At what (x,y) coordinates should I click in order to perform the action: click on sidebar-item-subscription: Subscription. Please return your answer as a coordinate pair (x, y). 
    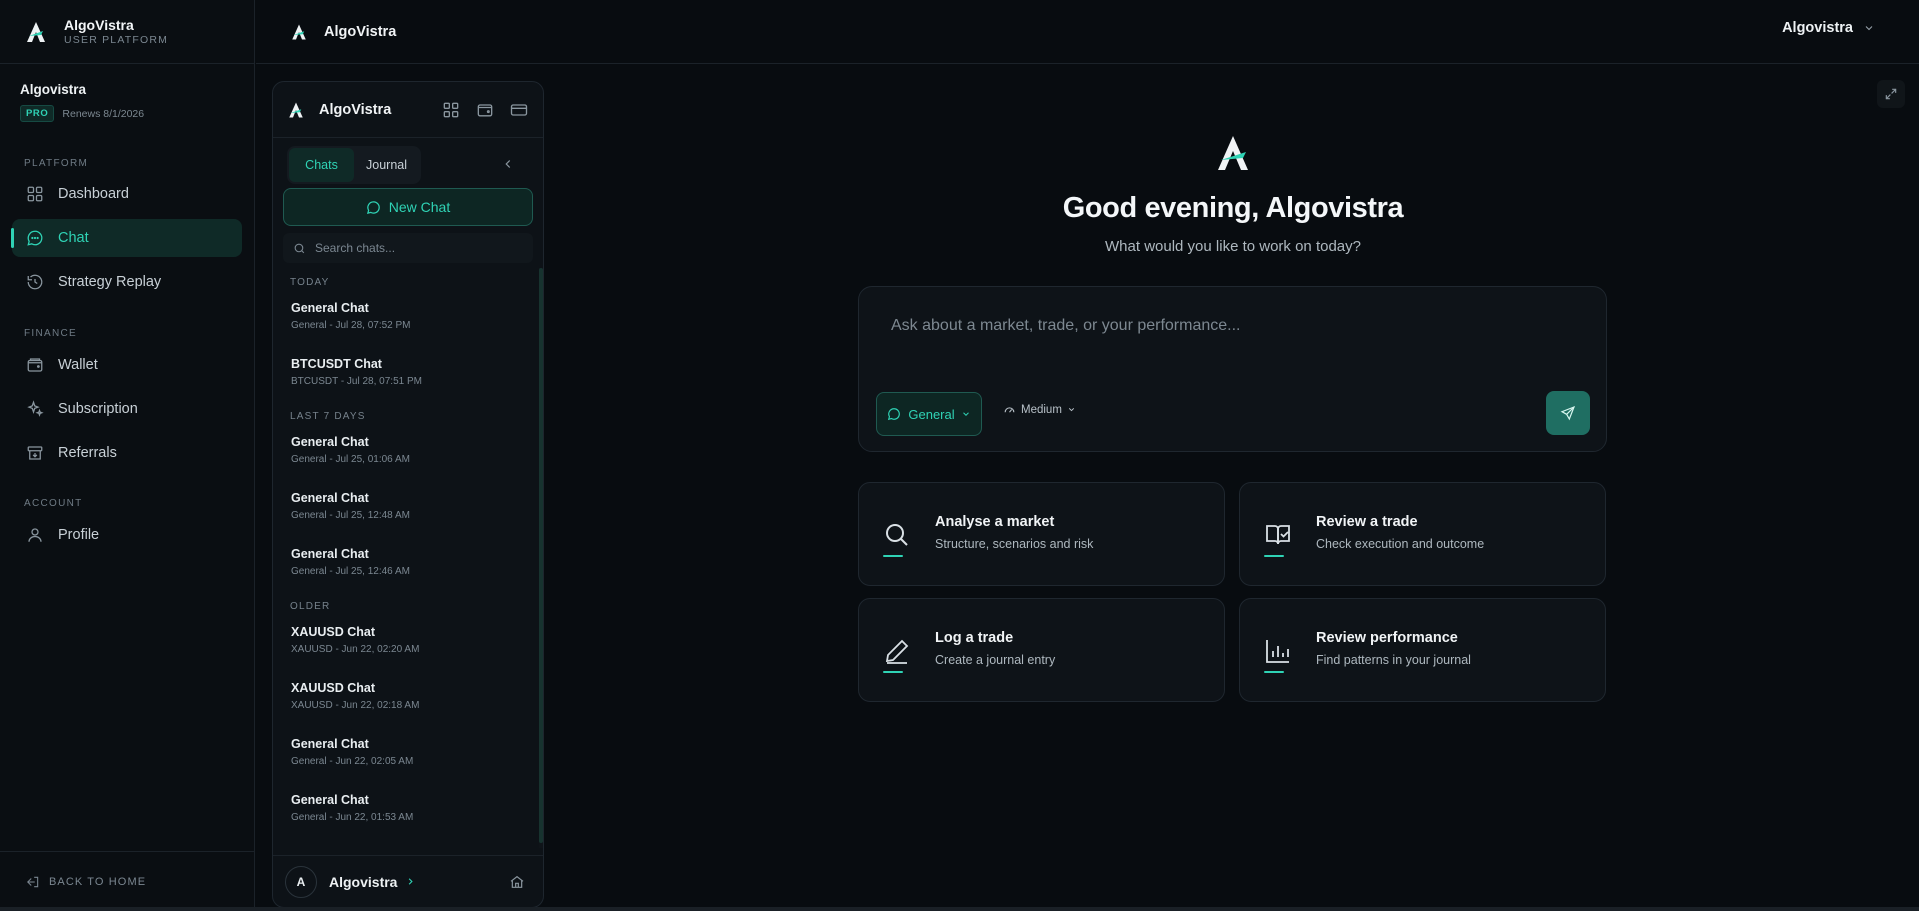
    Looking at the image, I should click on (127, 409).